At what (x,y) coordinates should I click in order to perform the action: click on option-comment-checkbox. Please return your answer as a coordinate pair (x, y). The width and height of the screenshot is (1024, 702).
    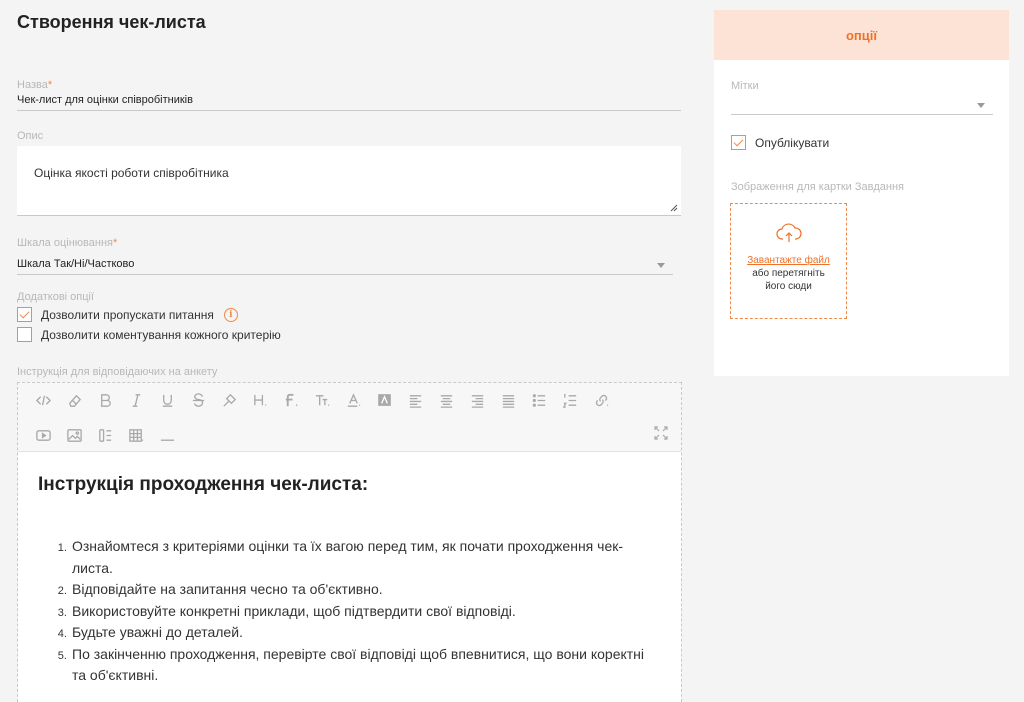
    Looking at the image, I should click on (24, 334).